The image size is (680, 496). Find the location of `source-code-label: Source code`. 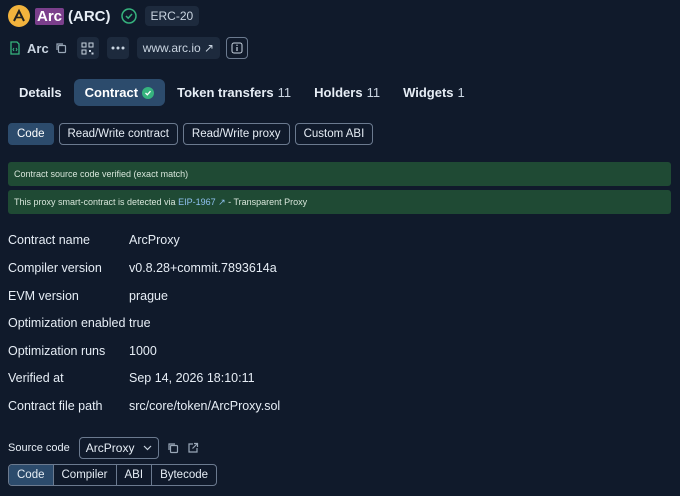

source-code-label: Source code is located at coordinates (39, 448).